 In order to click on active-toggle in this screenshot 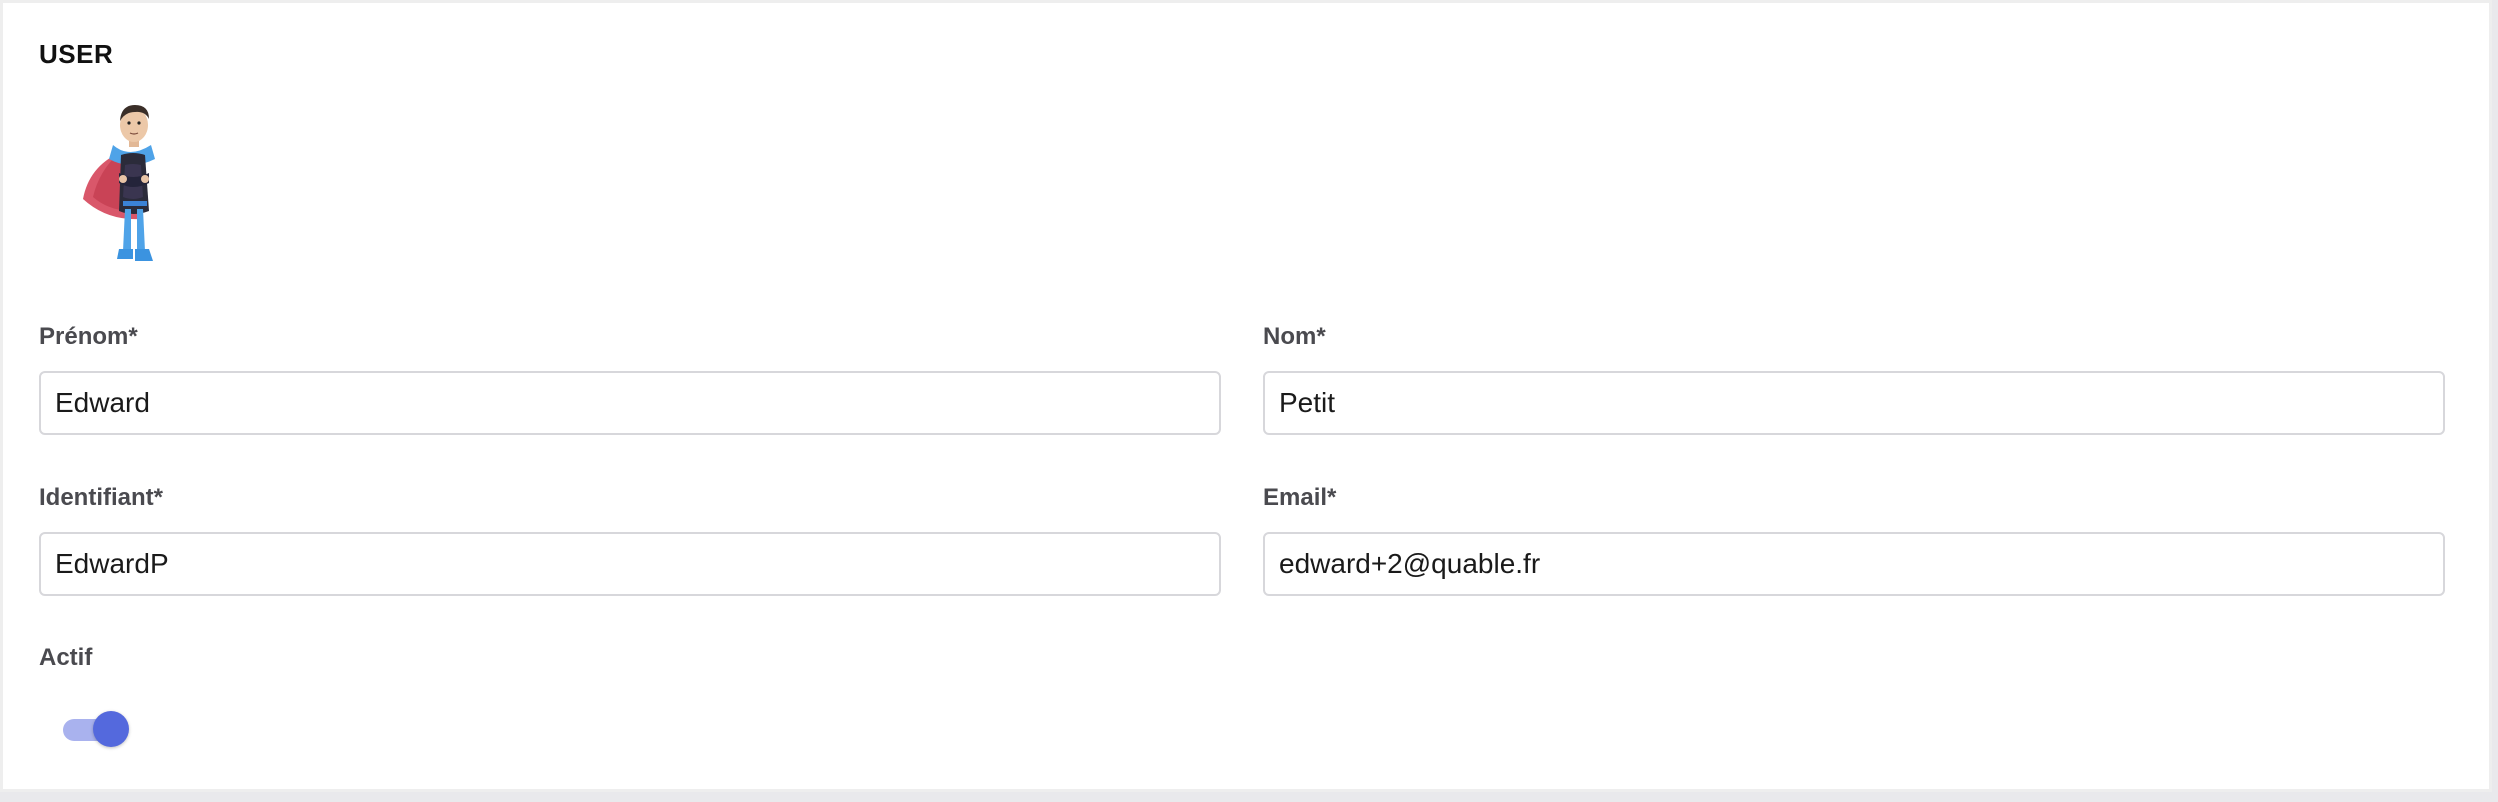, I will do `click(96, 729)`.